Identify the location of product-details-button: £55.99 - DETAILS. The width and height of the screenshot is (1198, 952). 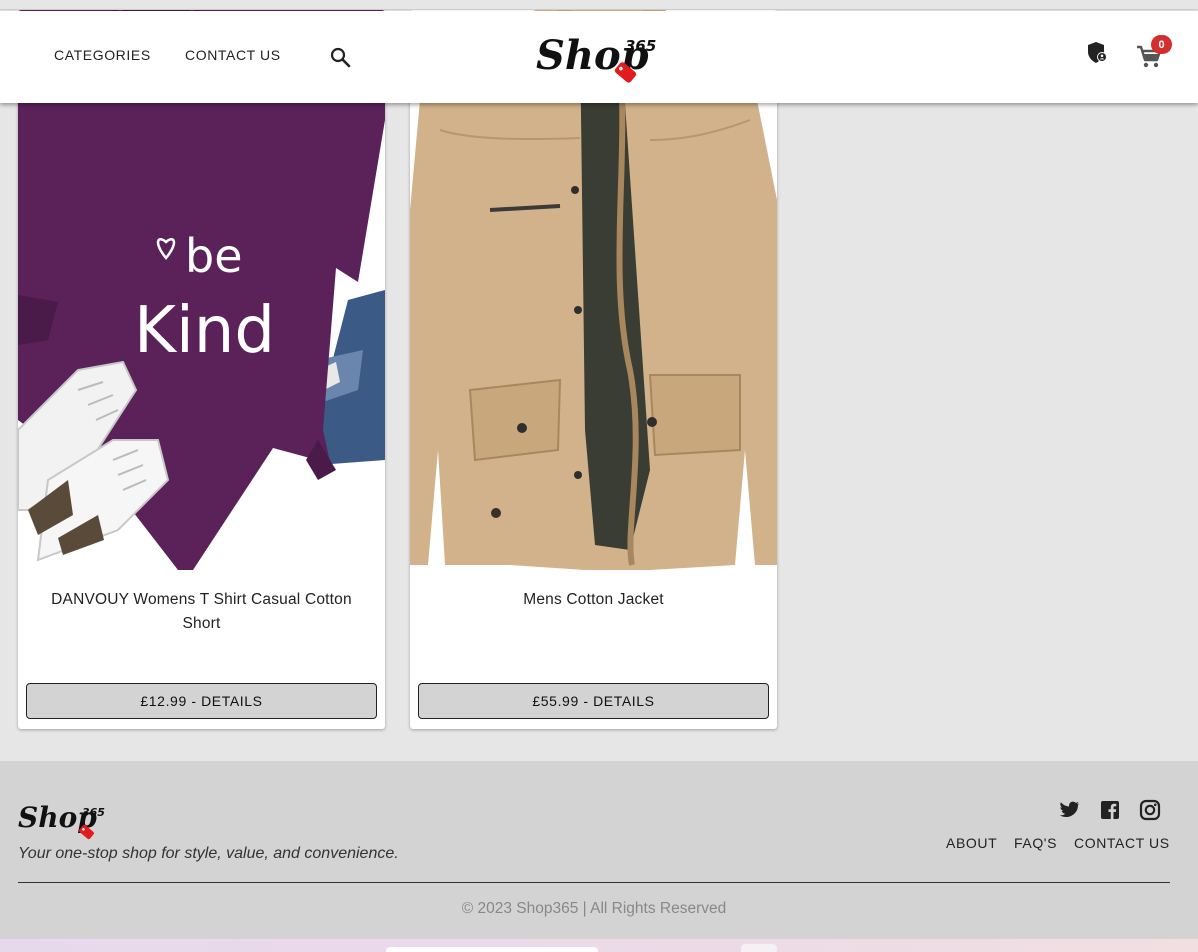
(593, 701).